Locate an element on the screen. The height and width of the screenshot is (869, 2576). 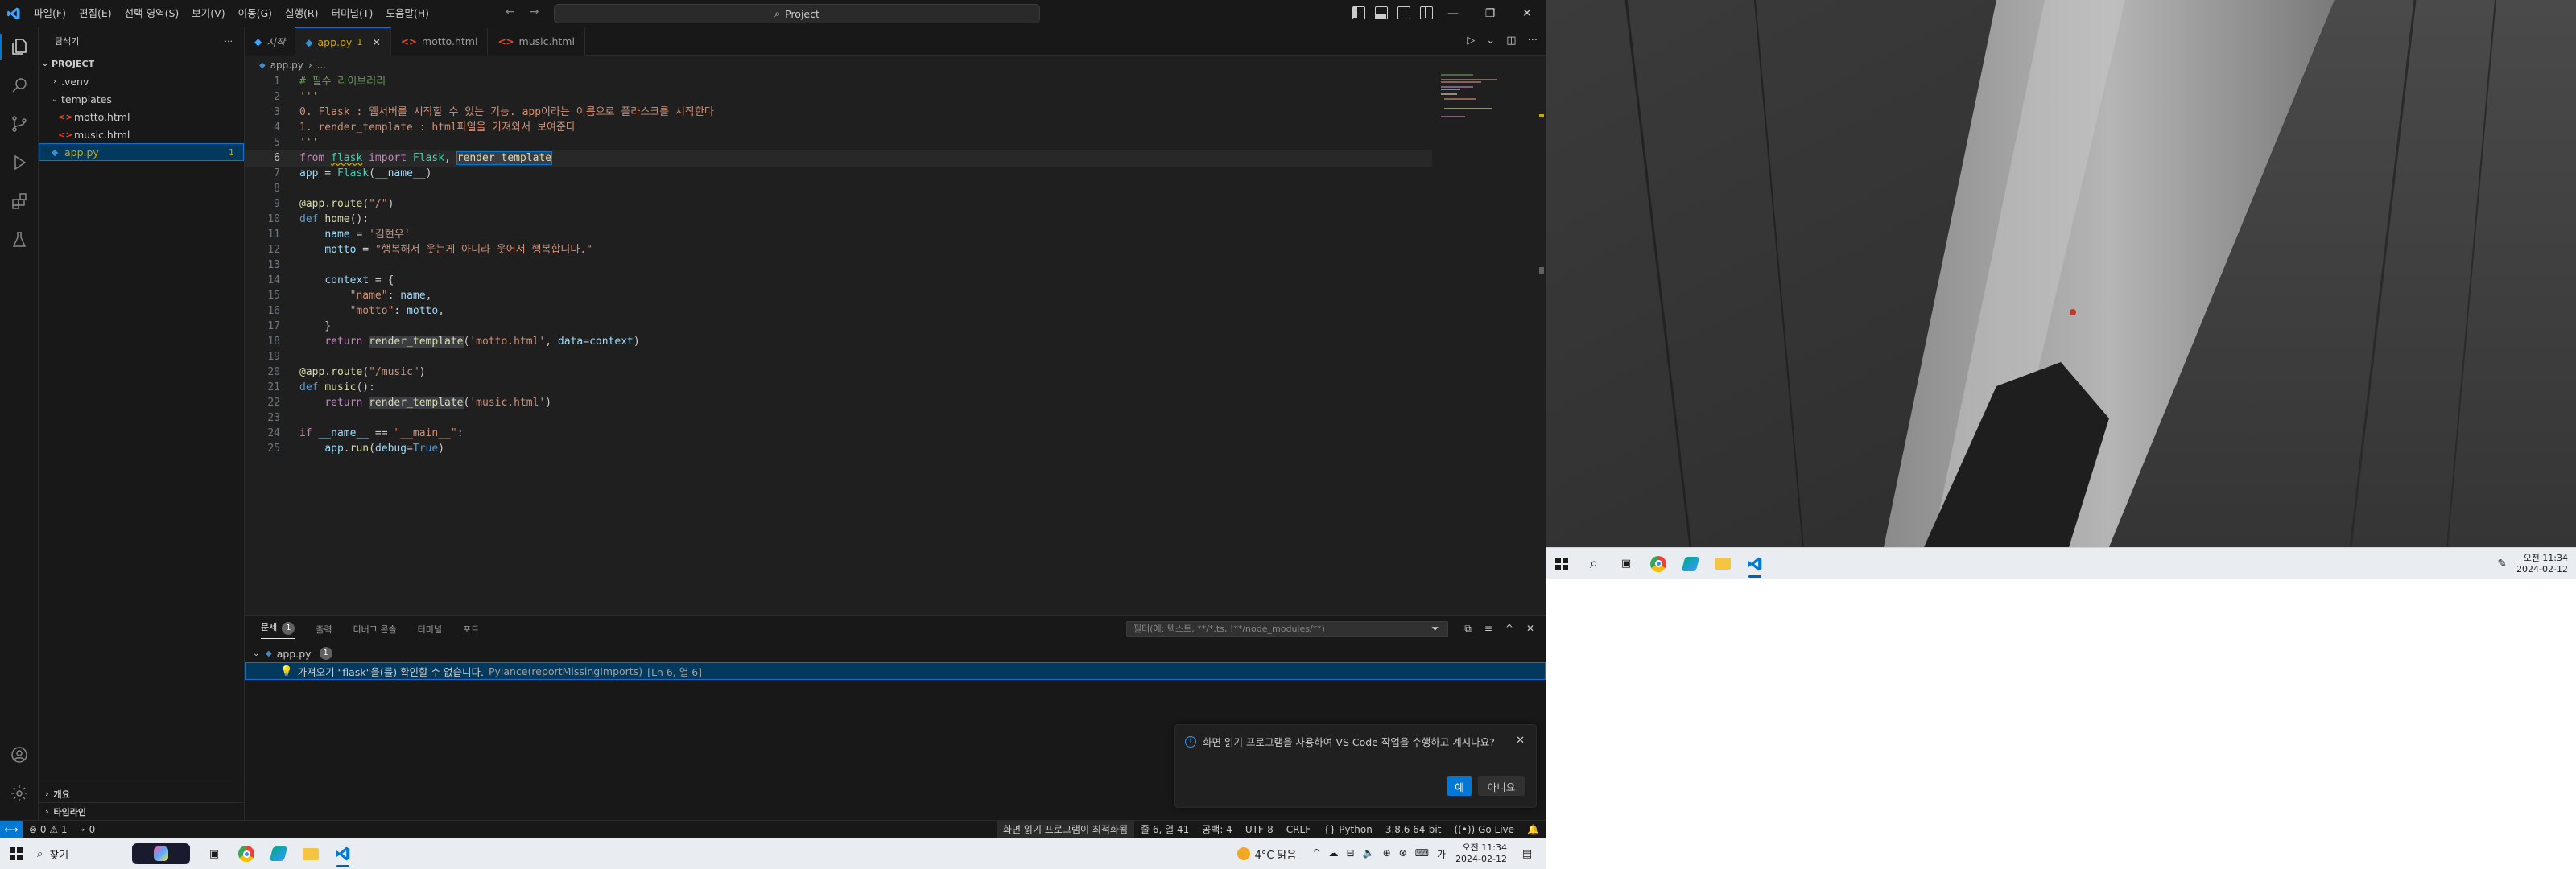
restore-icon: ❐ is located at coordinates (1490, 13).